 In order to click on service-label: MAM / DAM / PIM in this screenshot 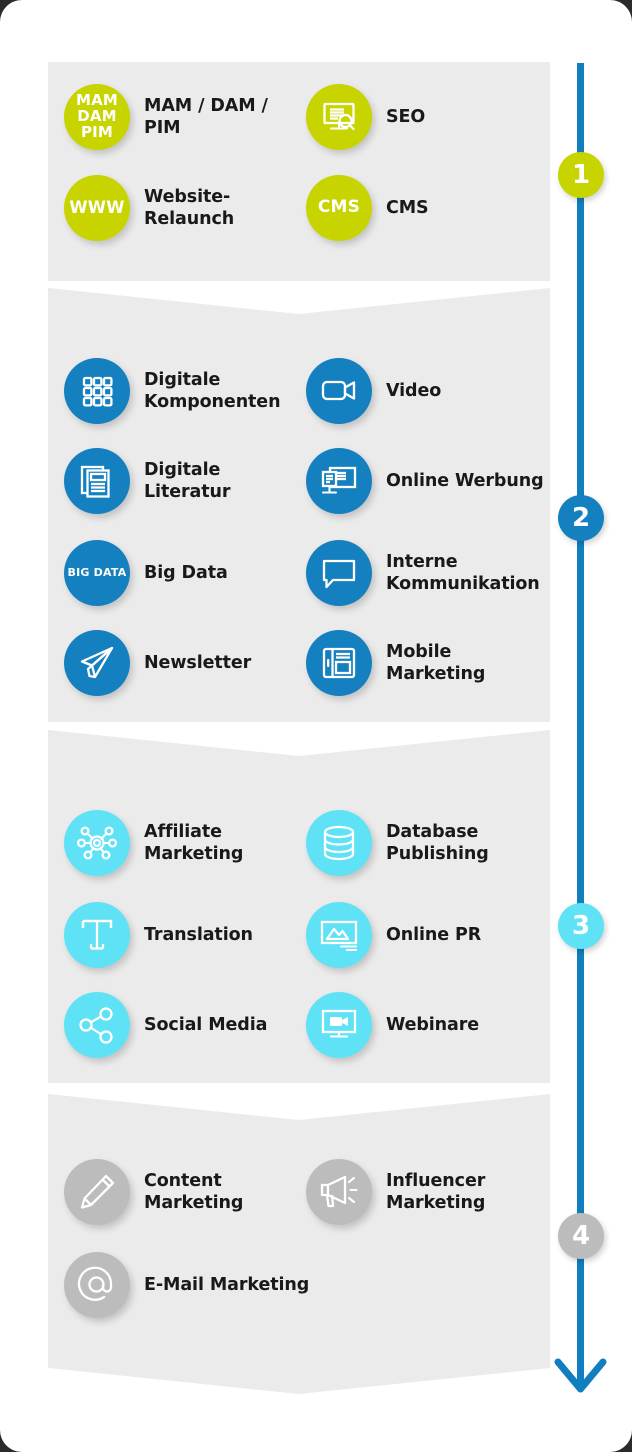, I will do `click(206, 116)`.